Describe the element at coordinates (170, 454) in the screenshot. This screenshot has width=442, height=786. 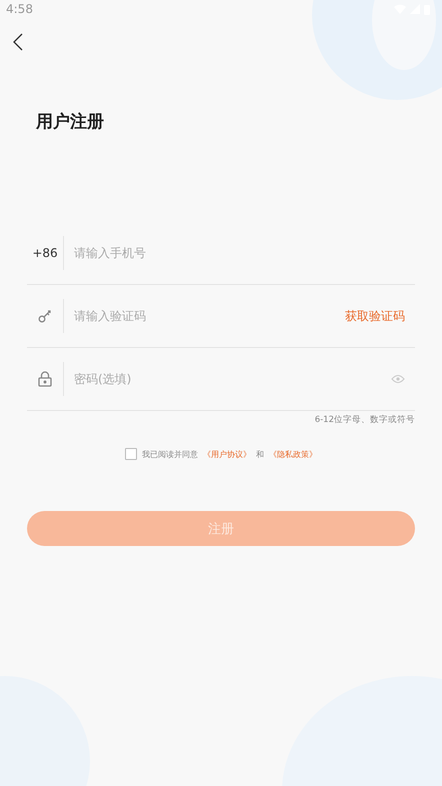
I see `agreement-text: 我已阅读并同意` at that location.